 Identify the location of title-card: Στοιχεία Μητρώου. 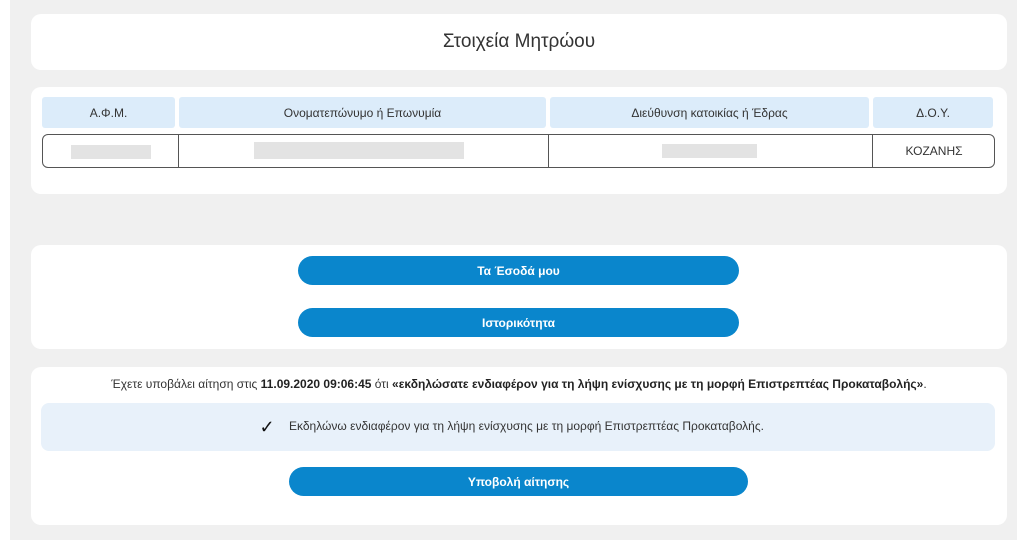
(519, 42).